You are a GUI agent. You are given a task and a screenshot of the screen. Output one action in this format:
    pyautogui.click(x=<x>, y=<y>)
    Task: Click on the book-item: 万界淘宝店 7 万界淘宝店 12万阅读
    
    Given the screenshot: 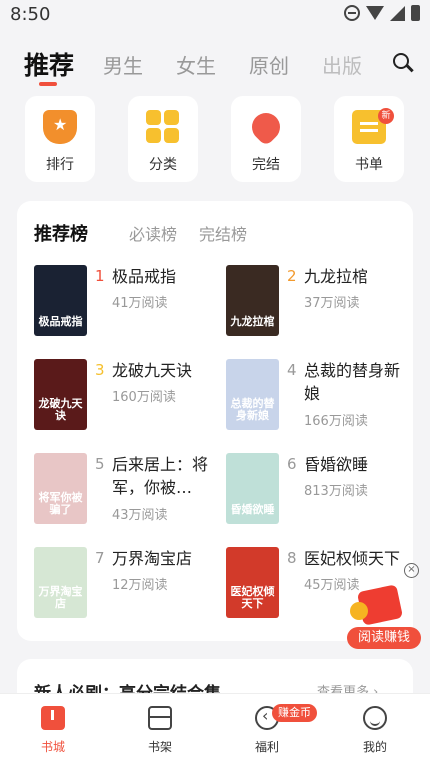 What is the action you would take?
    pyautogui.click(x=129, y=587)
    